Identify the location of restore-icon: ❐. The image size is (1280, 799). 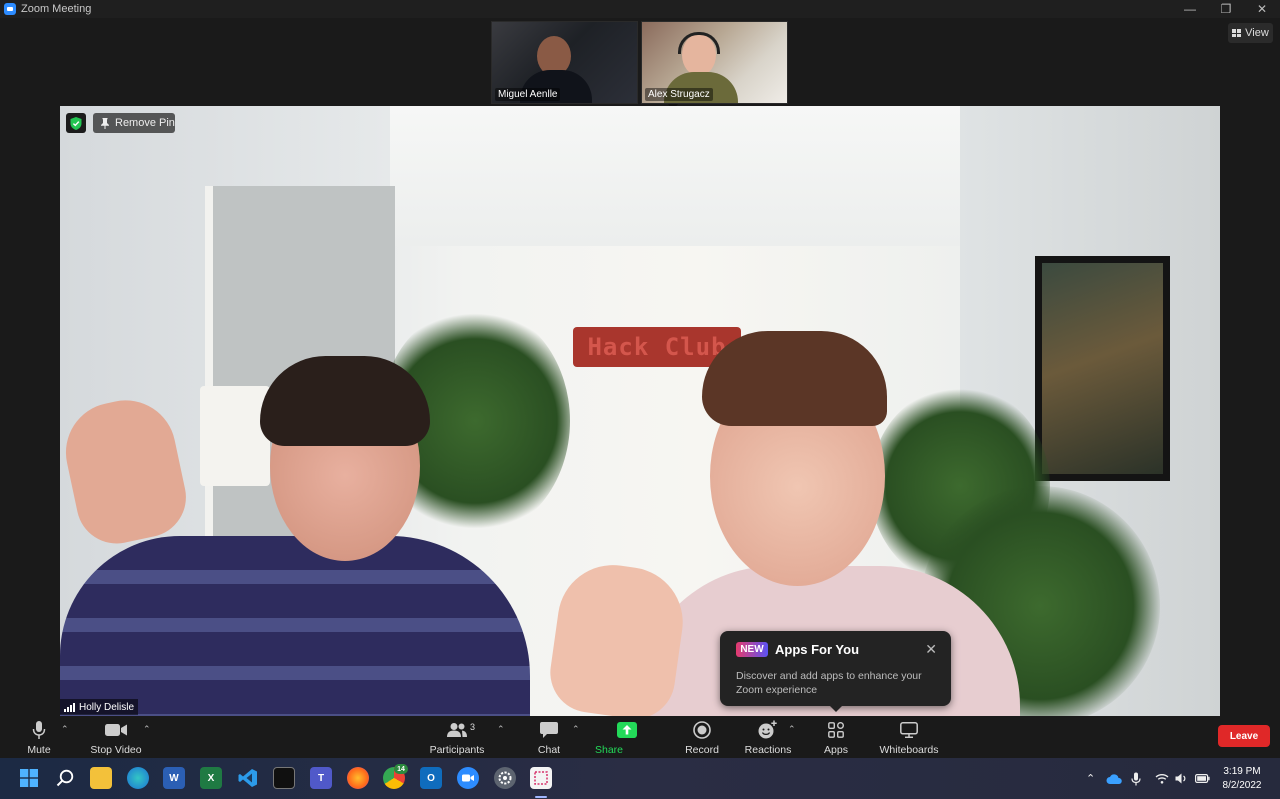
(1226, 9).